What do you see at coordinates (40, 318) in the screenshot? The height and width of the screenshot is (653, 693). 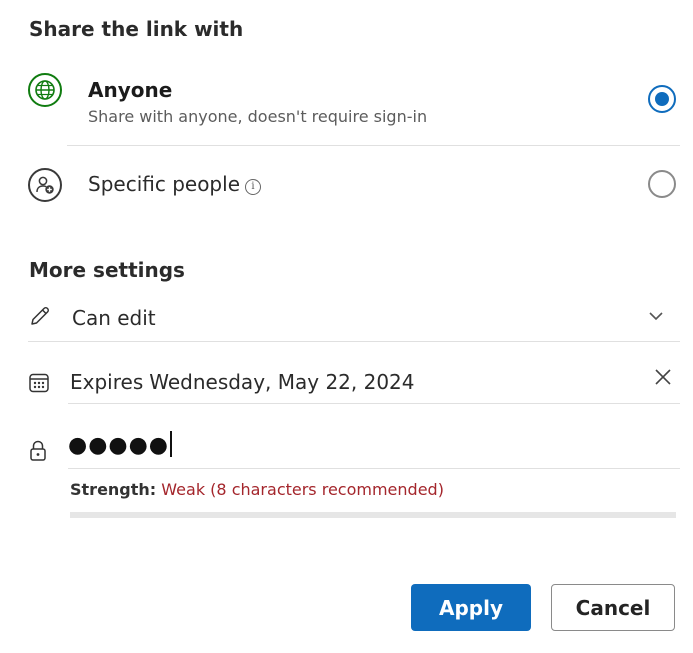 I see `pencil-icon` at bounding box center [40, 318].